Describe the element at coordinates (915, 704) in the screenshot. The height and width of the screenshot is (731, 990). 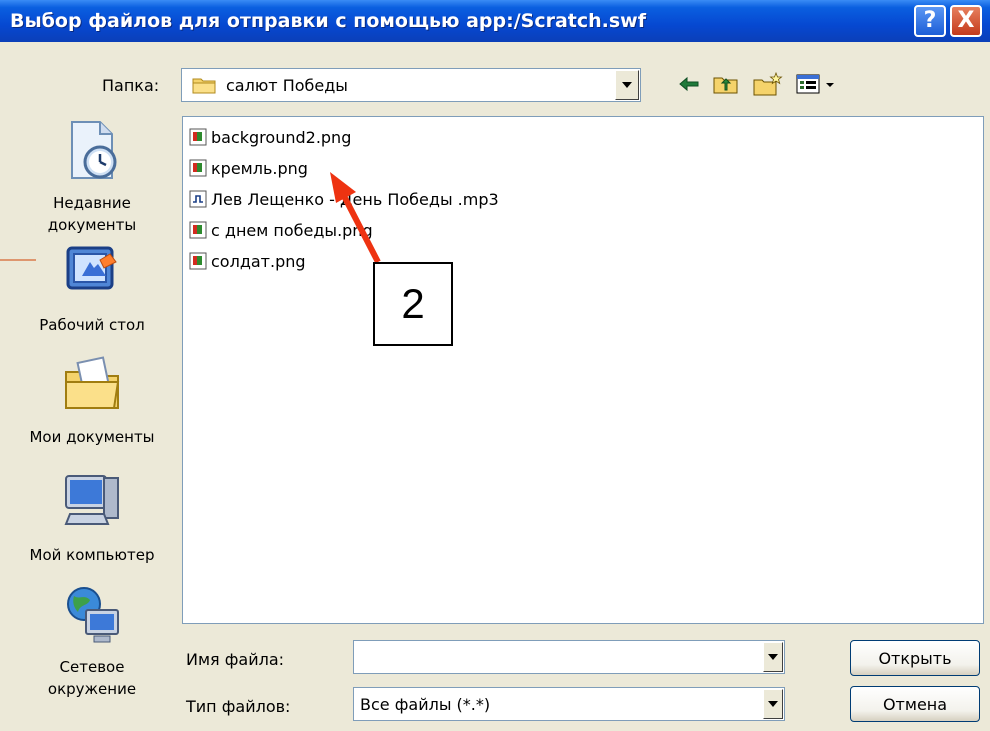
I see `cancel-button: Отмена` at that location.